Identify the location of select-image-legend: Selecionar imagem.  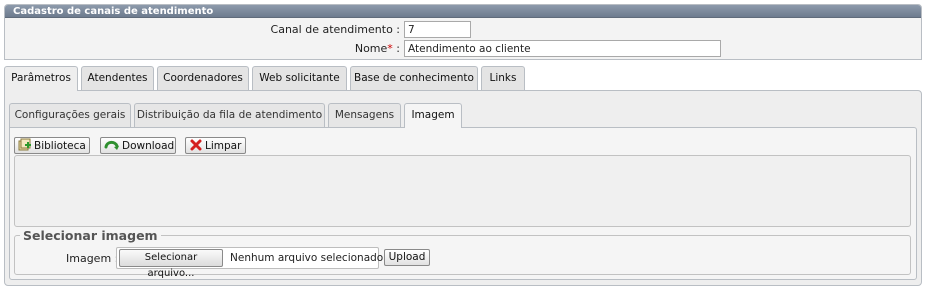
(90, 235).